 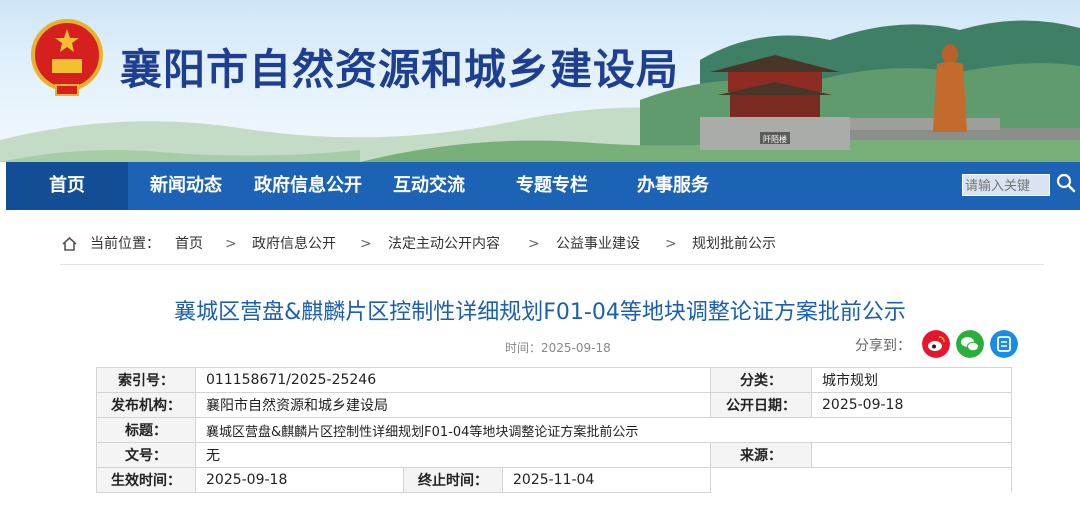 I want to click on home-icon, so click(x=69, y=243).